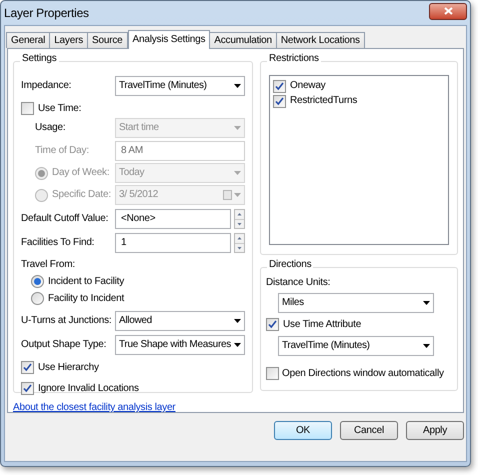  What do you see at coordinates (435, 430) in the screenshot?
I see `dialog-button: Apply` at bounding box center [435, 430].